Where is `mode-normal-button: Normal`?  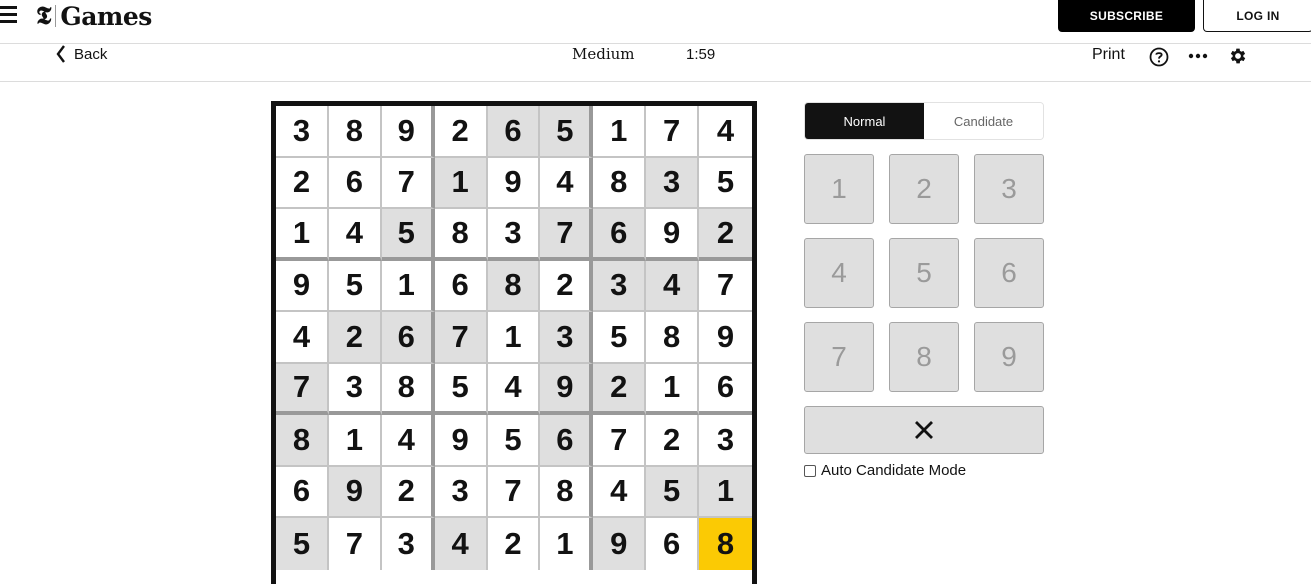
mode-normal-button: Normal is located at coordinates (864, 121).